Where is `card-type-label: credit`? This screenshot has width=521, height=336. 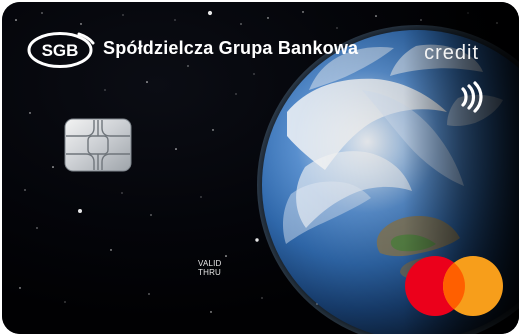 card-type-label: credit is located at coordinates (451, 53).